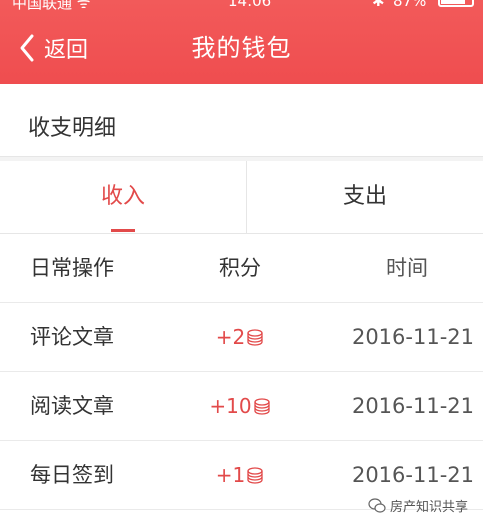 The image size is (483, 527). I want to click on wechat-icon, so click(377, 505).